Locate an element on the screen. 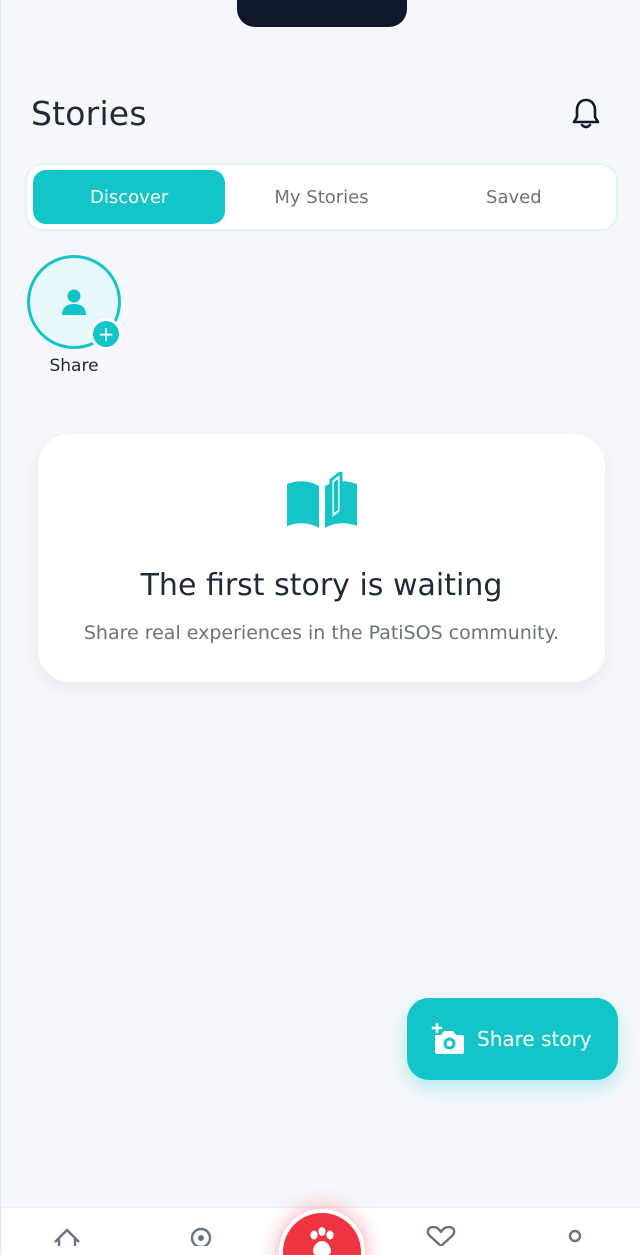  plus-icon: + is located at coordinates (106, 334).